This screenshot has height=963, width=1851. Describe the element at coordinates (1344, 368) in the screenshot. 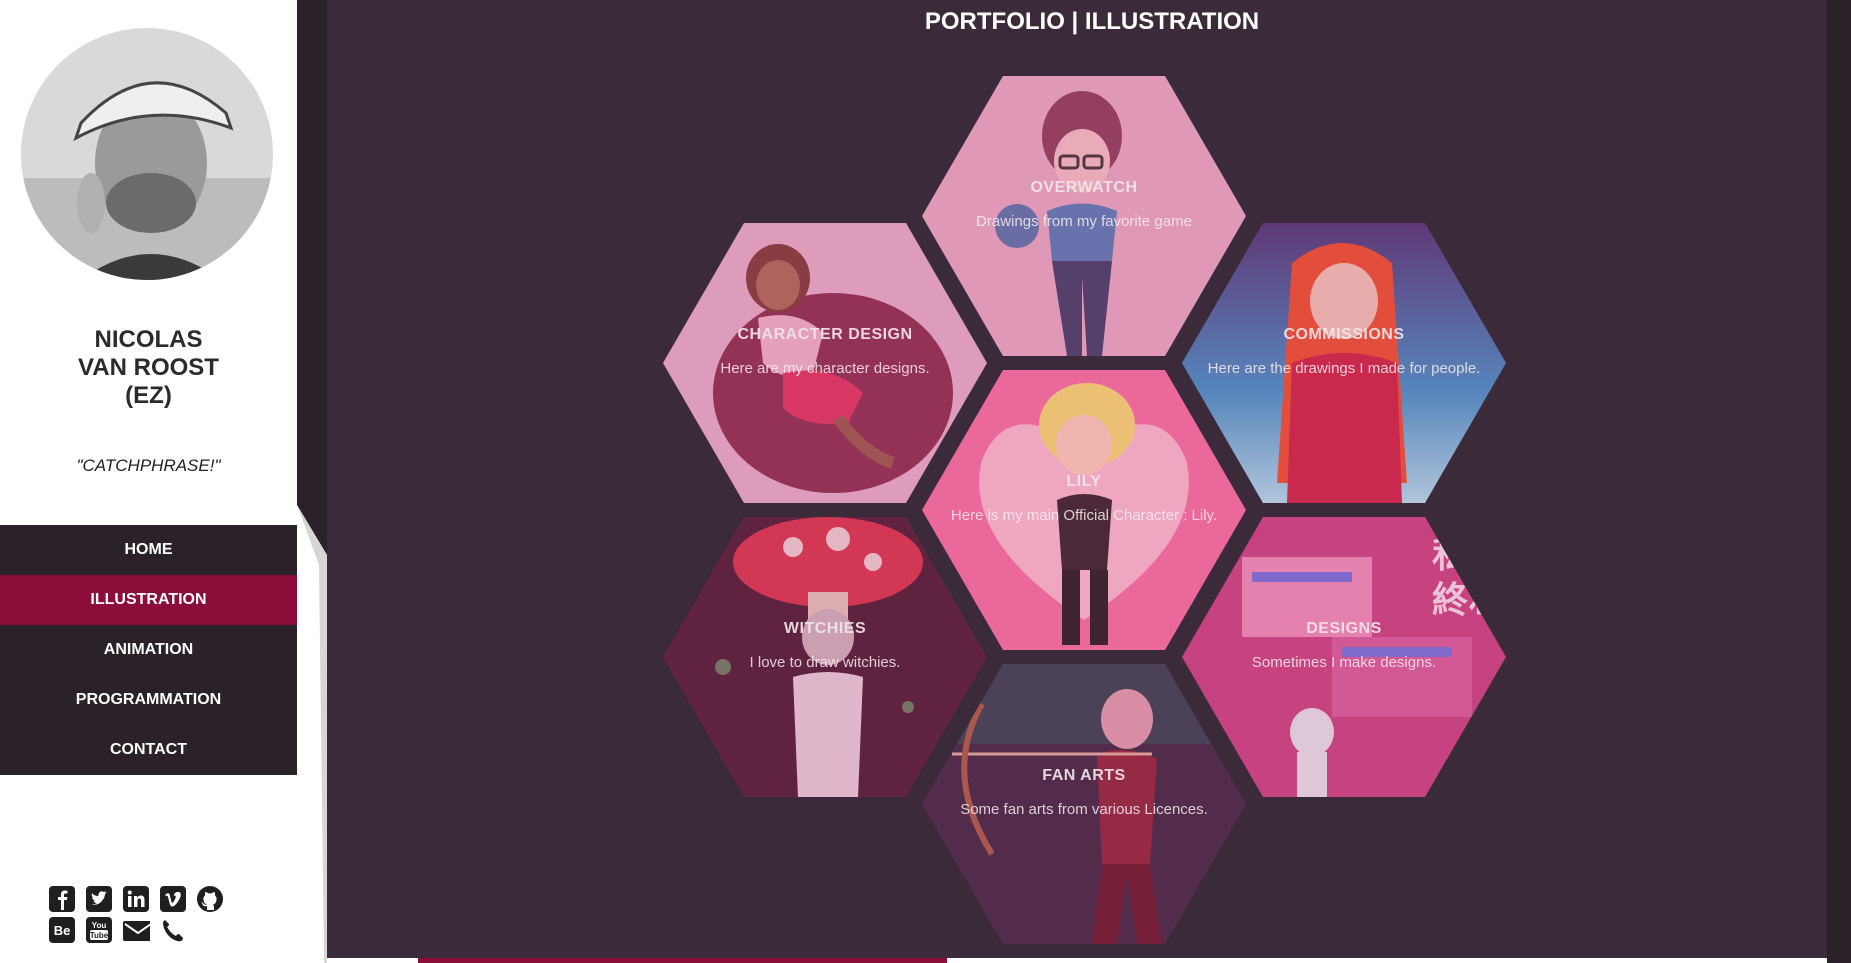

I see `hex-desc-commissions: Here are the drawings I made for people.` at that location.